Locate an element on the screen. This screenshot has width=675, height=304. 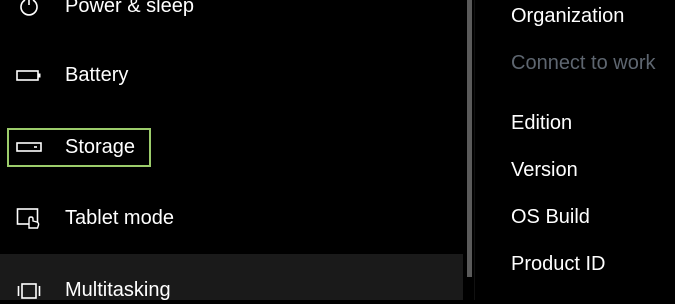
storage-icon is located at coordinates (29, 147).